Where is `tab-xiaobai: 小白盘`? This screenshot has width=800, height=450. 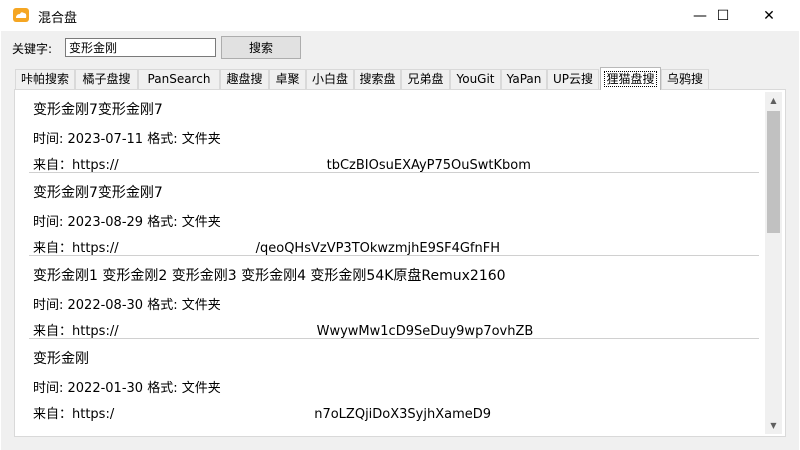
tab-xiaobai: 小白盘 is located at coordinates (330, 79).